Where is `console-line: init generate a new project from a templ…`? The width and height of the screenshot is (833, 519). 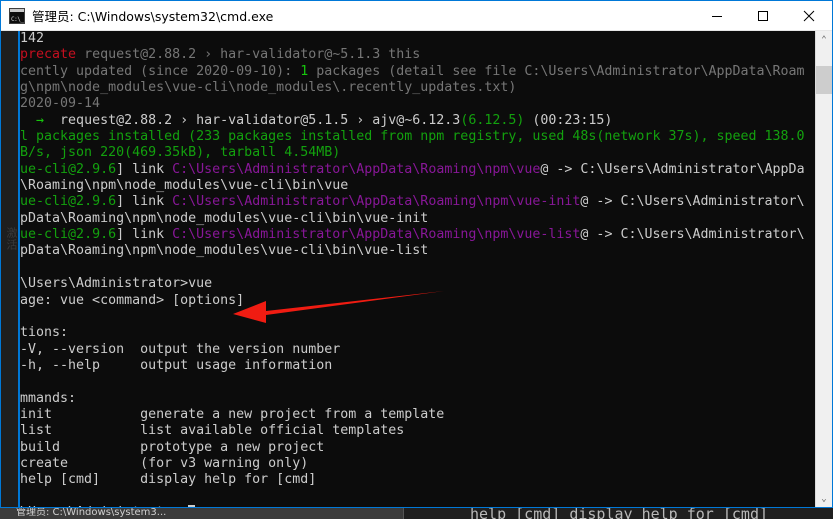 console-line: init generate a new project from a templ… is located at coordinates (408, 415).